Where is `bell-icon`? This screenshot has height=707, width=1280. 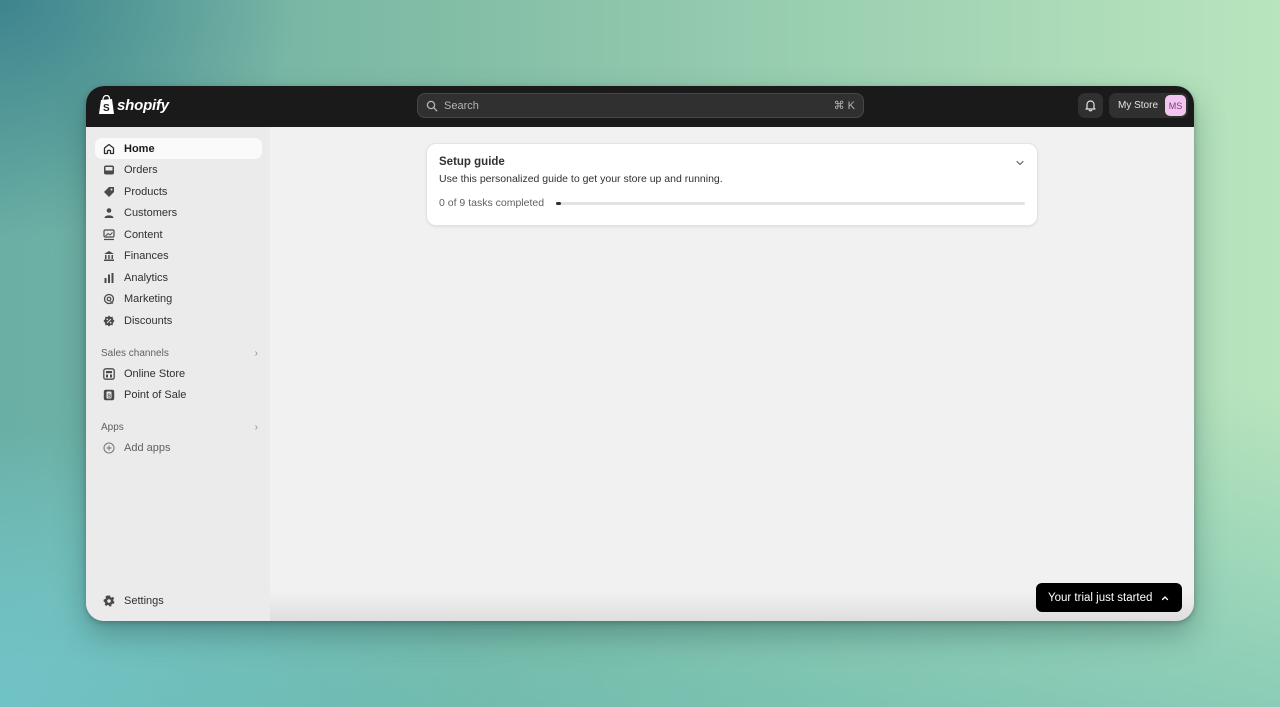
bell-icon is located at coordinates (1090, 106).